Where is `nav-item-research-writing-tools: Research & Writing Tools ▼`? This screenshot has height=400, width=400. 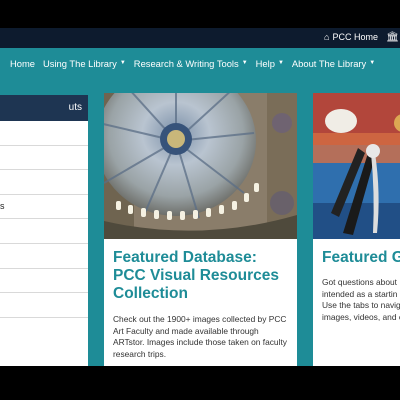
nav-item-research-writing-tools: Research & Writing Tools ▼ is located at coordinates (191, 63).